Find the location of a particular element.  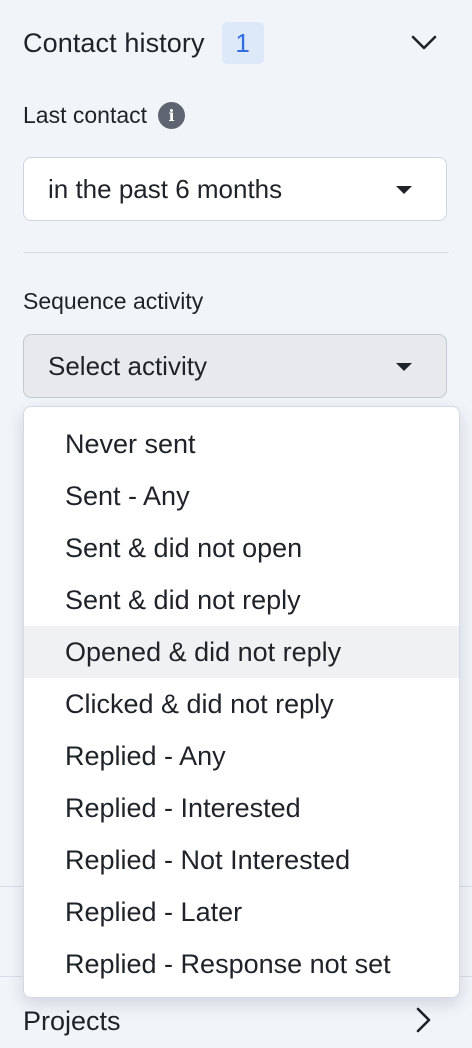

menu-item-replied-later: Replied - Later is located at coordinates (241, 912).